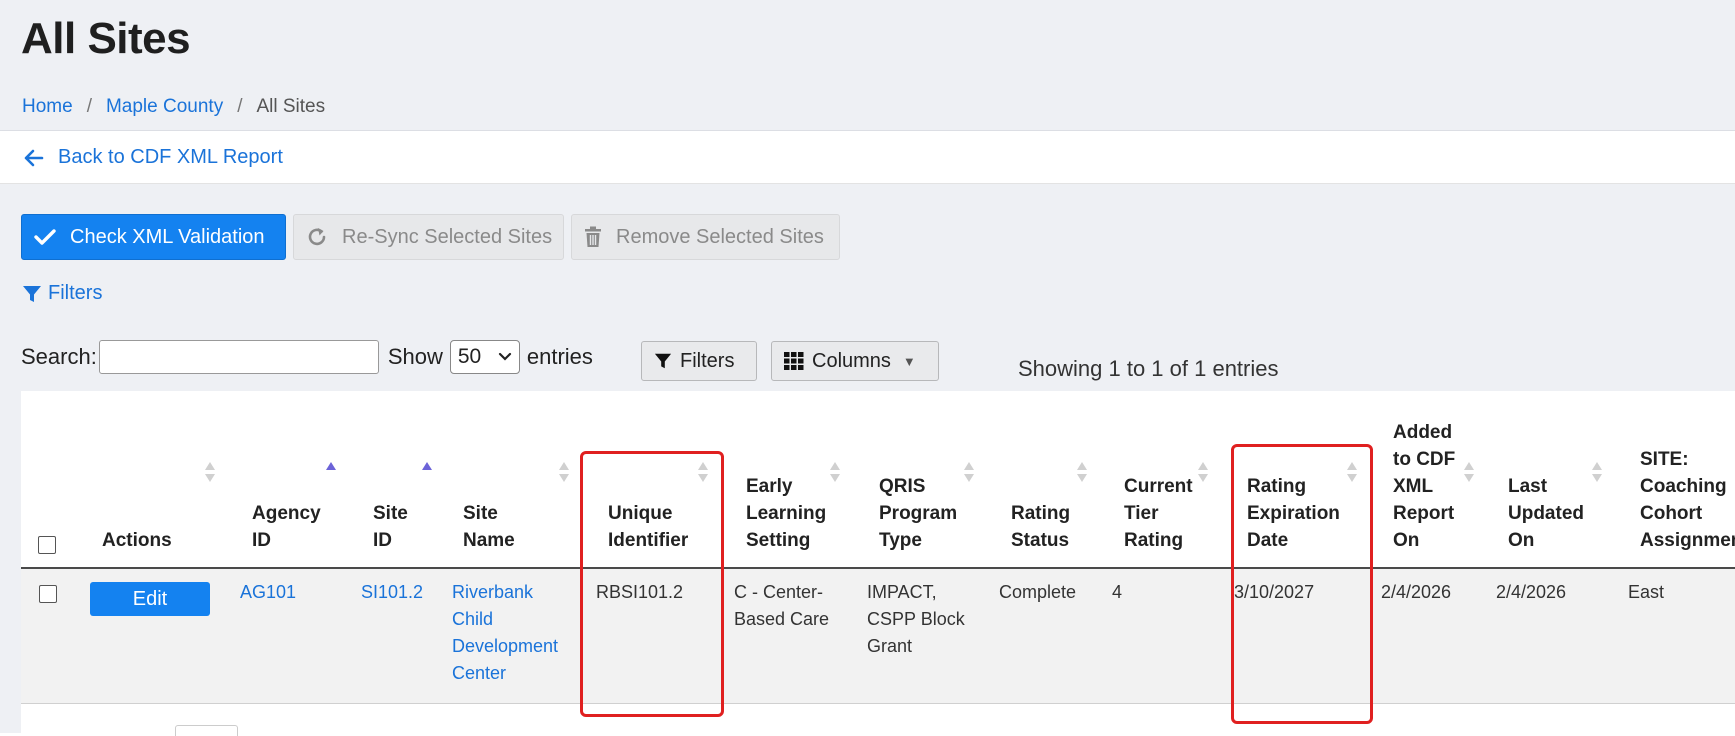 The height and width of the screenshot is (736, 1735). I want to click on back-to-report-link: Back to CDF XML Report, so click(153, 157).